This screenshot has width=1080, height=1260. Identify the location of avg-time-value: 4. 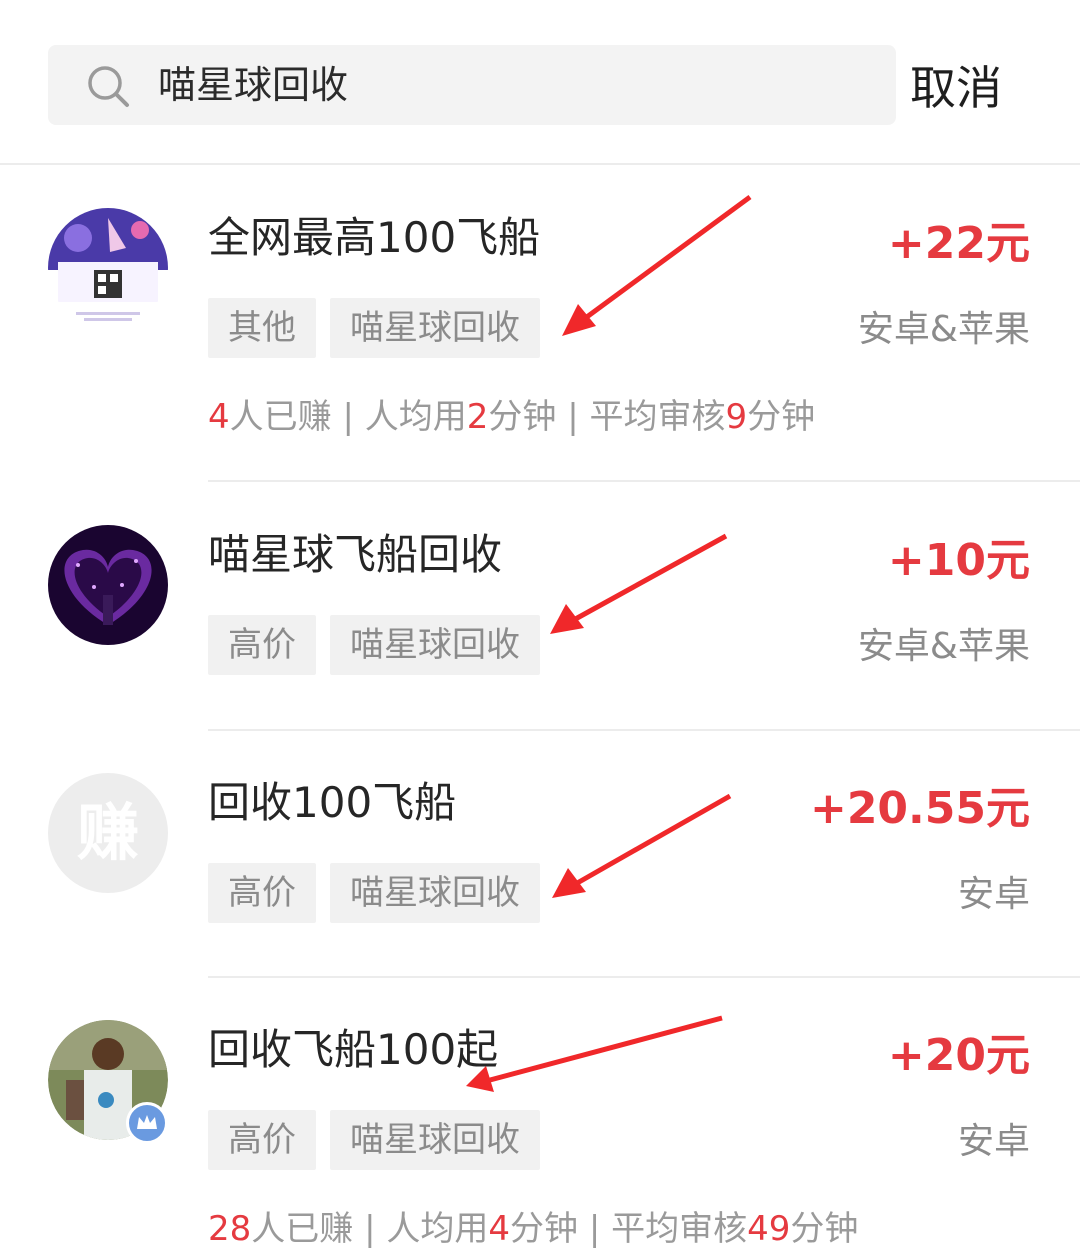
(499, 1229).